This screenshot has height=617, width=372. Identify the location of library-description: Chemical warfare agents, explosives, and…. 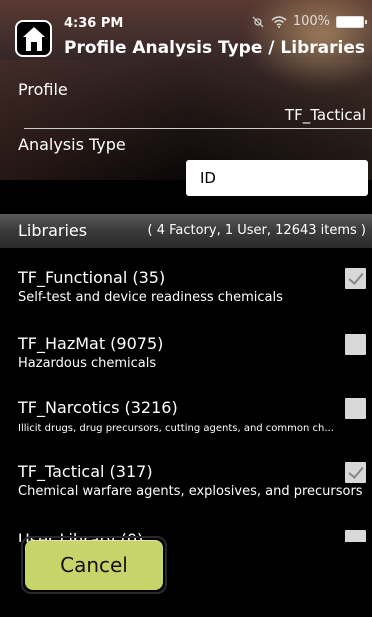
(190, 491).